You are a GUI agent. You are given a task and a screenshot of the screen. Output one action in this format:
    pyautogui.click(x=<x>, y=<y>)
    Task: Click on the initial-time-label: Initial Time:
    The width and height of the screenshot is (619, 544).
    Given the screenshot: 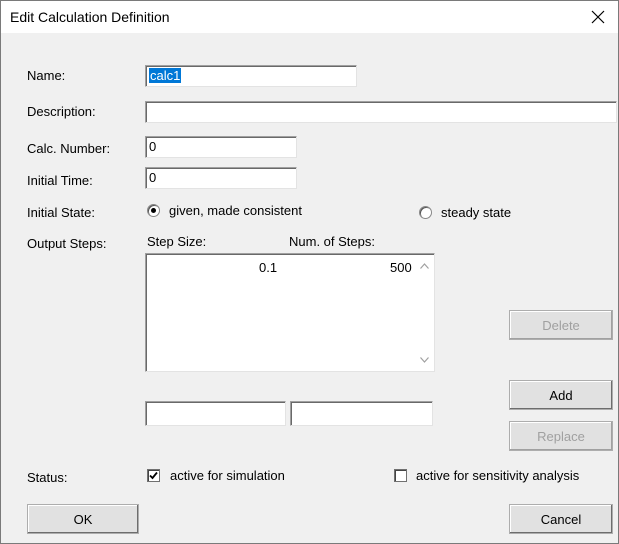 What is the action you would take?
    pyautogui.click(x=60, y=180)
    